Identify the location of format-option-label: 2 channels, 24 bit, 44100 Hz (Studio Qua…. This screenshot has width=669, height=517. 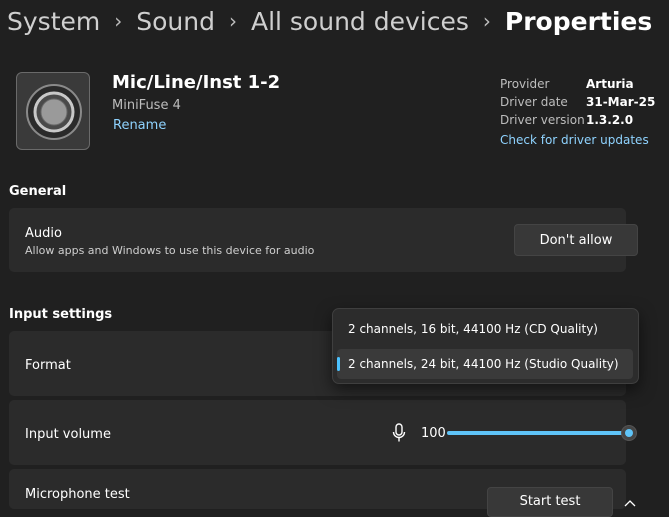
(483, 364).